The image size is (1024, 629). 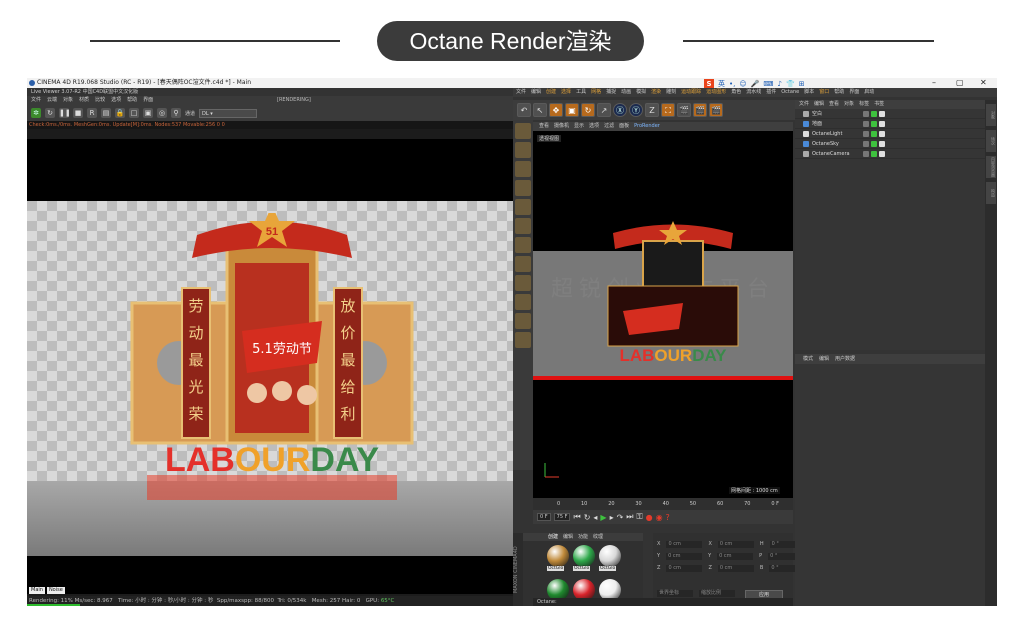 What do you see at coordinates (753, 92) in the screenshot?
I see `c4d-menu-item: 流水线` at bounding box center [753, 92].